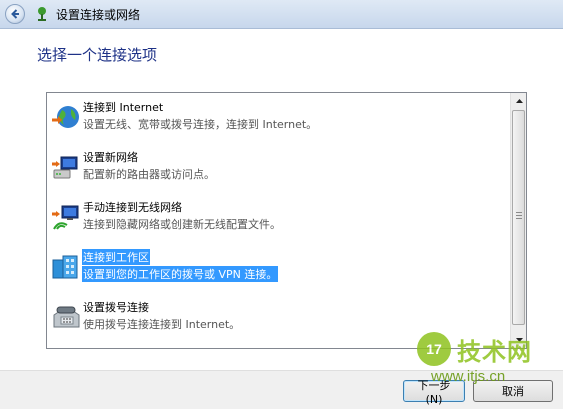 This screenshot has height=409, width=563. Describe the element at coordinates (494, 352) in the screenshot. I see `watermark-brand: 技术网` at that location.